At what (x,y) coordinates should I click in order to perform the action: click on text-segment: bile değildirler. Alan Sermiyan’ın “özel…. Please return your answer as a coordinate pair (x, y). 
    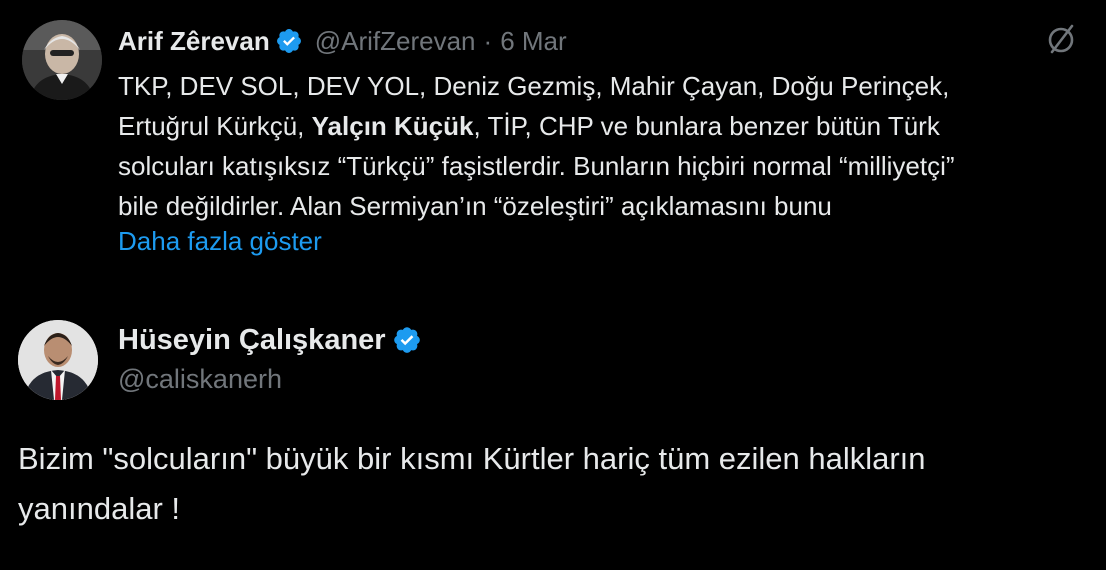
    Looking at the image, I should click on (475, 206).